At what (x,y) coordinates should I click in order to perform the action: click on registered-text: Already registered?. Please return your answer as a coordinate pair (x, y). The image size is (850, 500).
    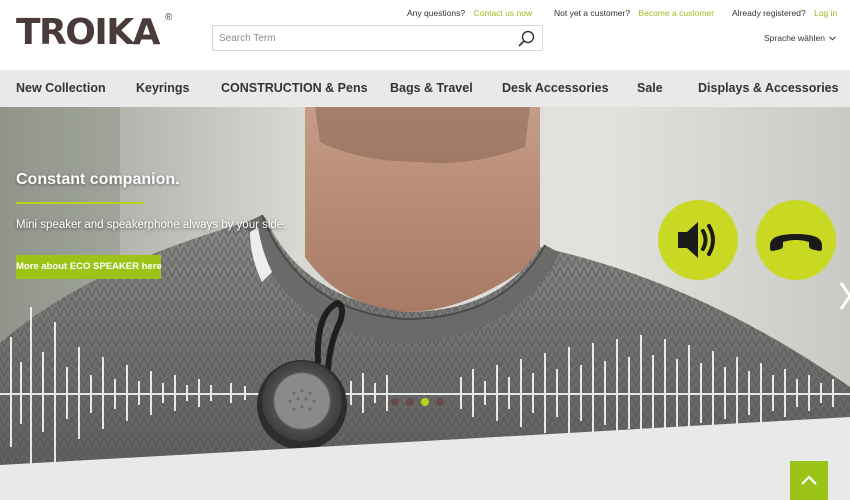
    Looking at the image, I should click on (769, 13).